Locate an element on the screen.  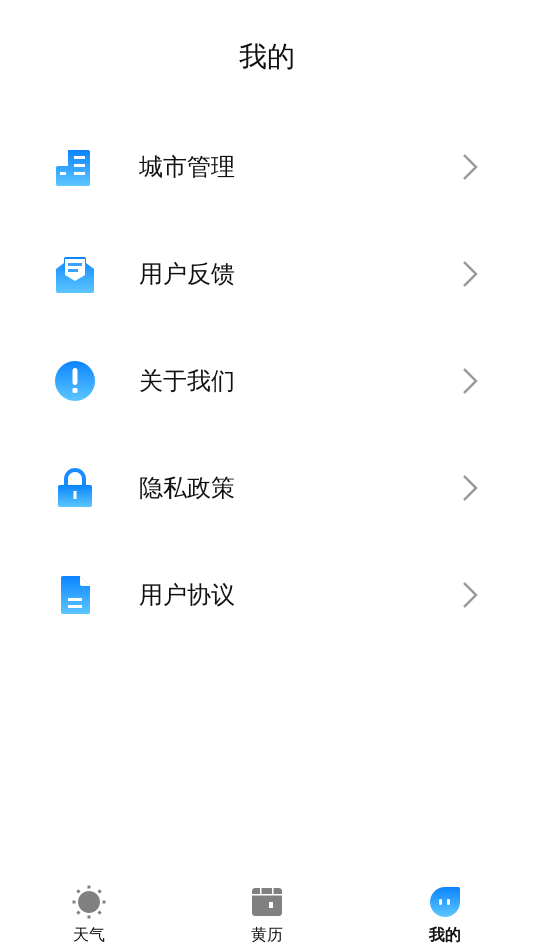
menu-item: 用户协议 is located at coordinates (267, 594).